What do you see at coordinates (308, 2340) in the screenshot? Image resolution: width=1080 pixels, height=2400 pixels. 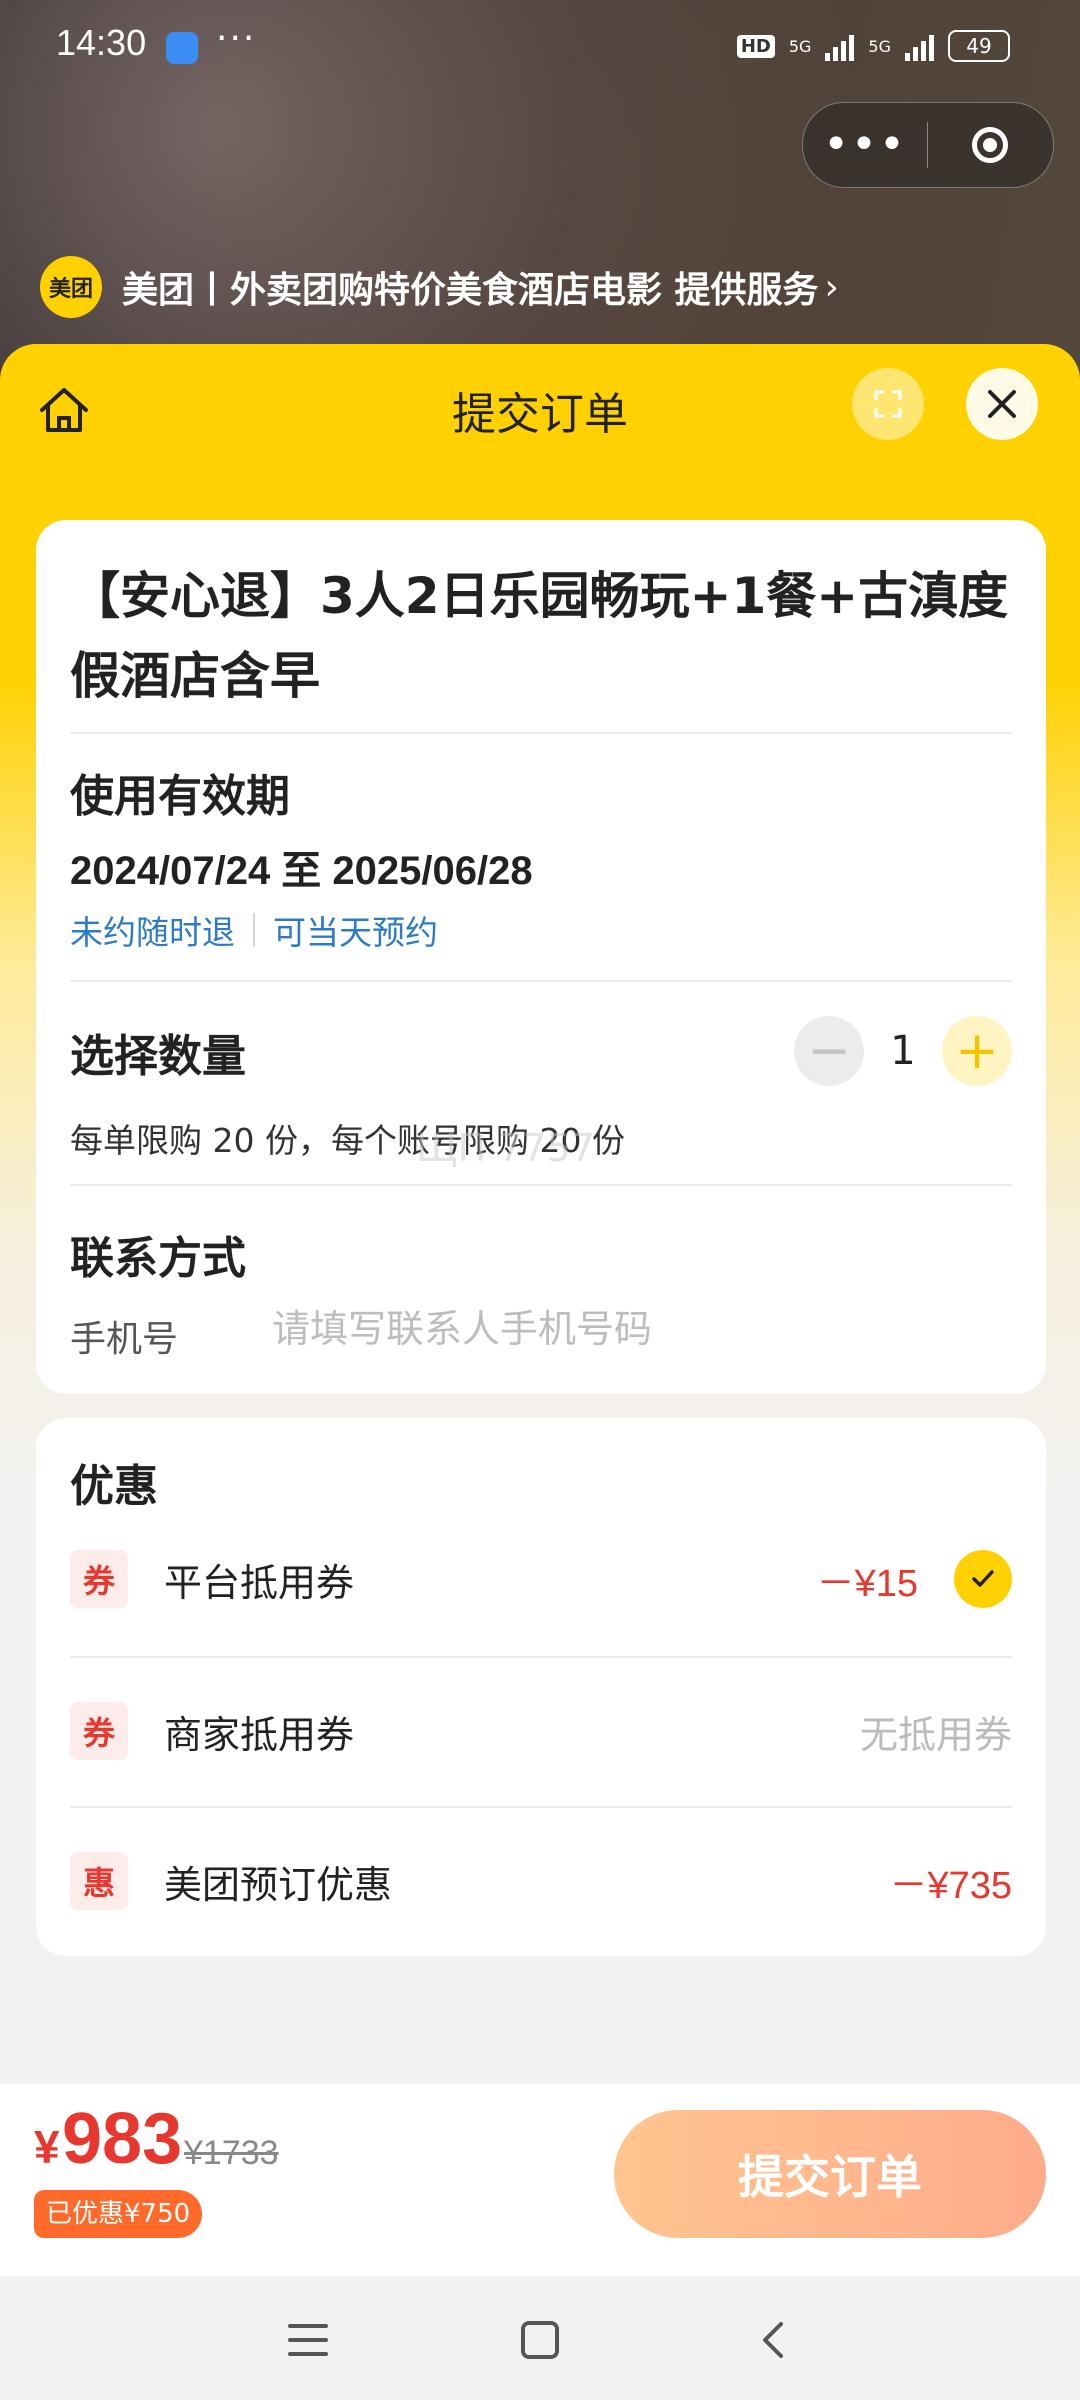 I see `menu-icon` at bounding box center [308, 2340].